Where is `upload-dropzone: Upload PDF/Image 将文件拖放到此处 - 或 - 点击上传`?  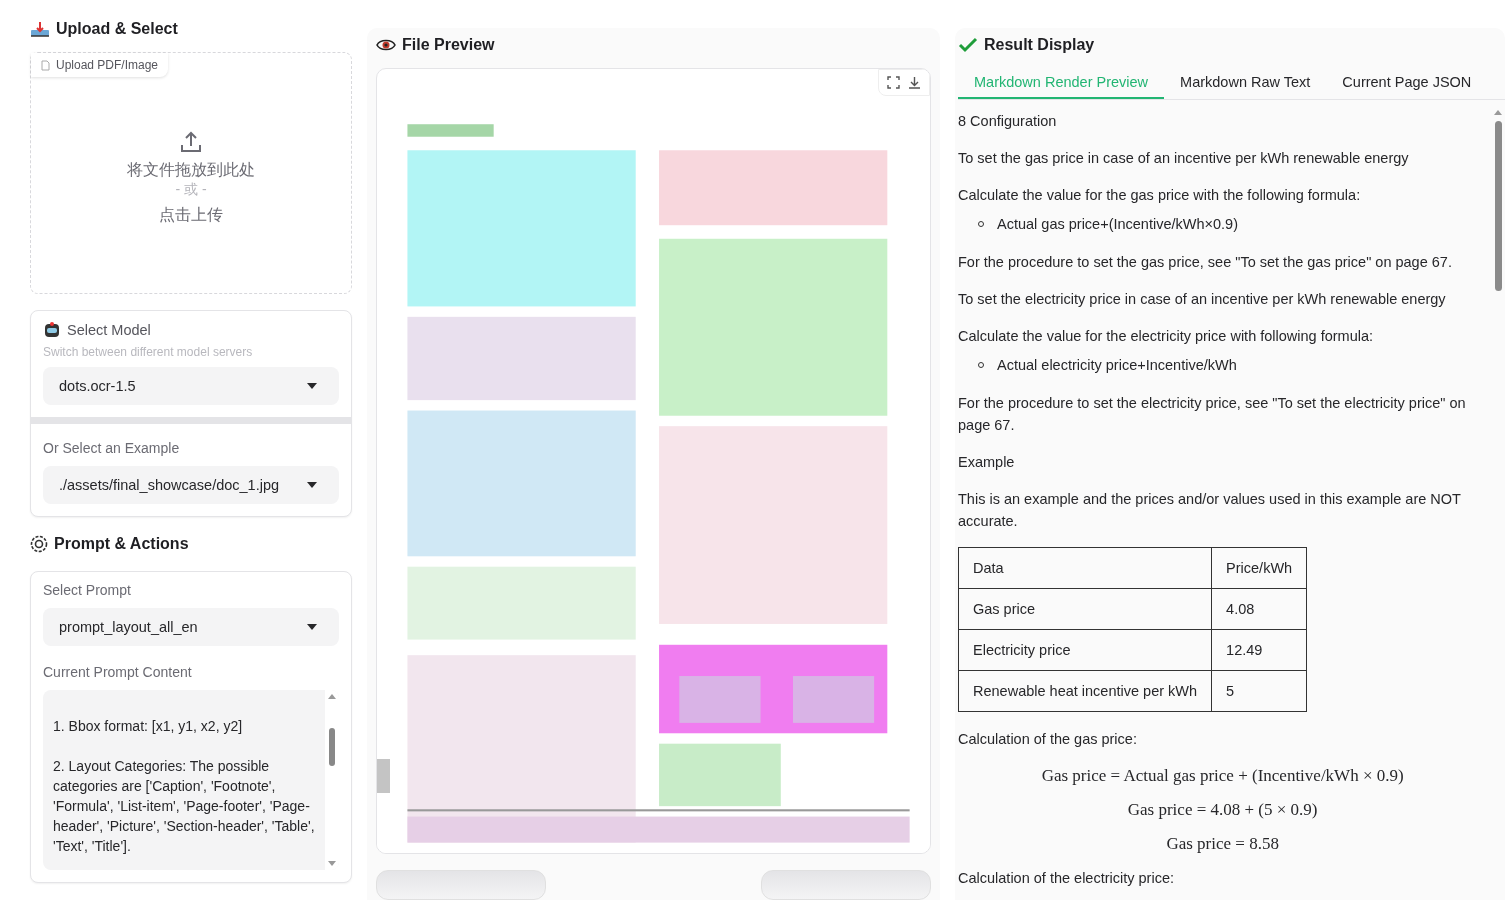
upload-dropzone: Upload PDF/Image 将文件拖放到此处 - 或 - 点击上传 is located at coordinates (191, 173).